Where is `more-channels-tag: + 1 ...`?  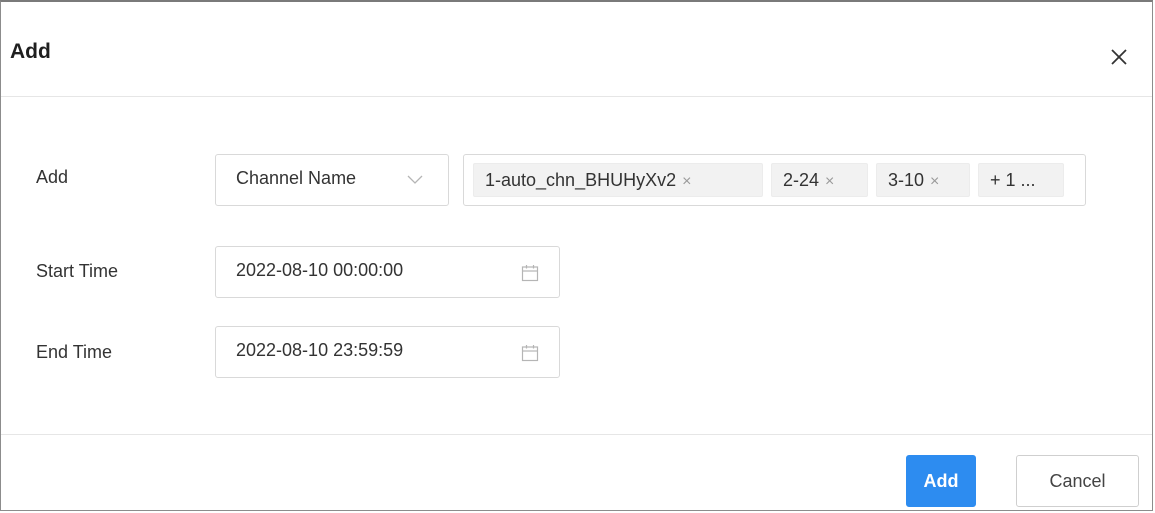
more-channels-tag: + 1 ... is located at coordinates (1021, 180).